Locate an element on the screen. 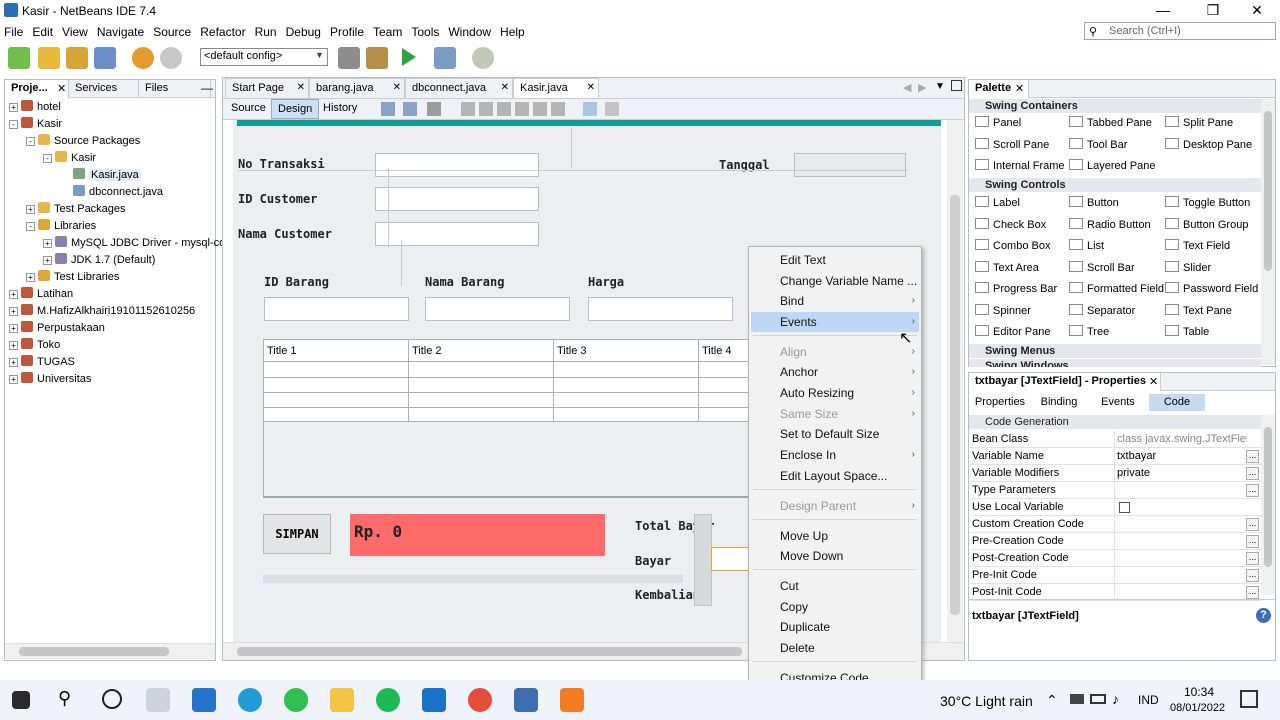 The image size is (1280, 720). mode-source: Source is located at coordinates (248, 109).